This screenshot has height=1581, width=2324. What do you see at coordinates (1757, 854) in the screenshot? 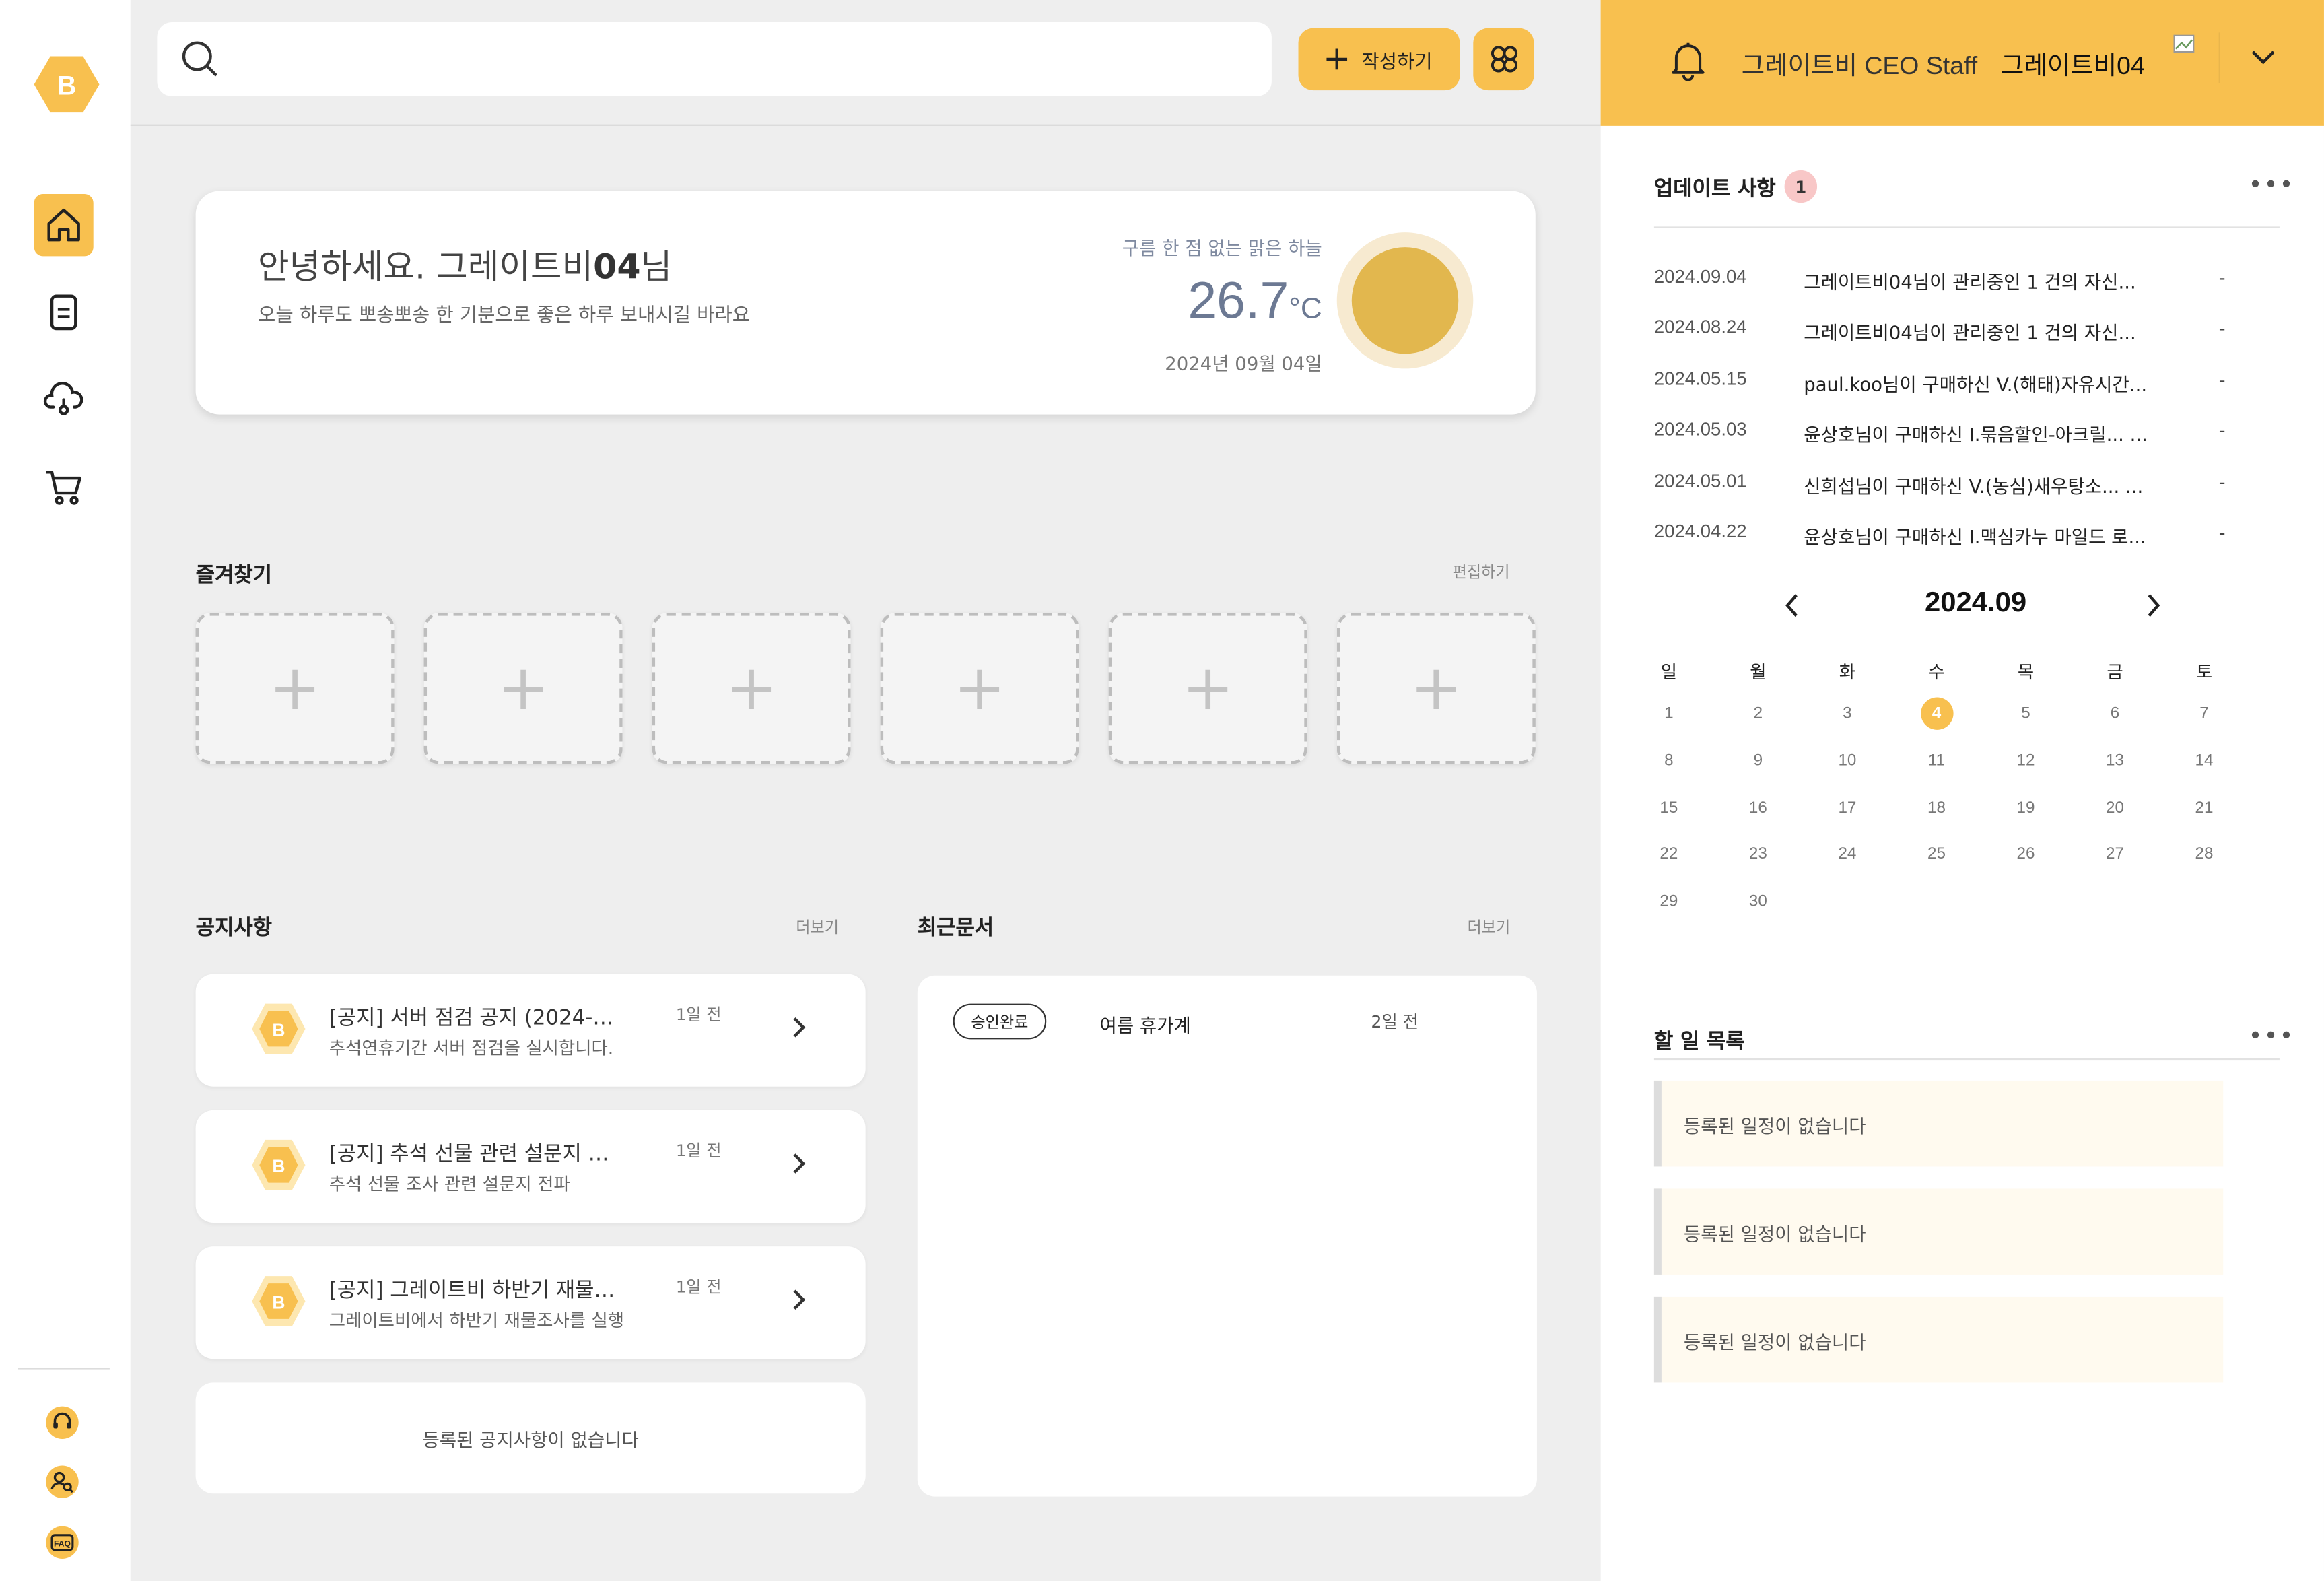
I see `calendar-day: 23` at bounding box center [1757, 854].